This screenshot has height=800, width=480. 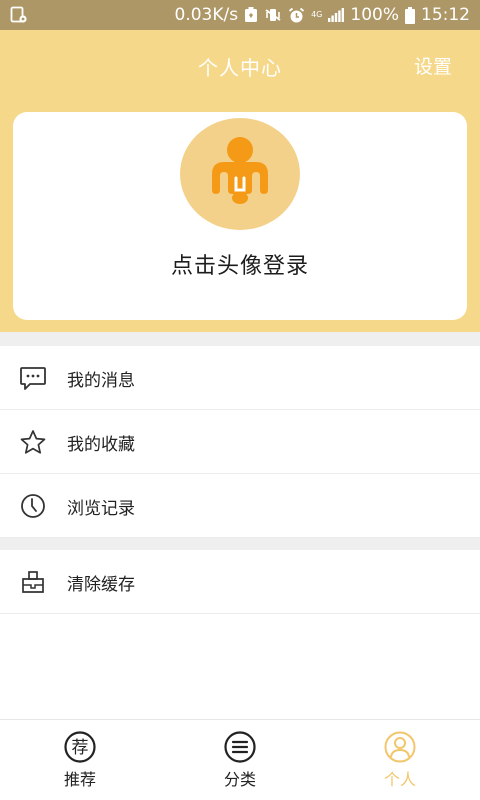 I want to click on battery-icon, so click(x=410, y=15).